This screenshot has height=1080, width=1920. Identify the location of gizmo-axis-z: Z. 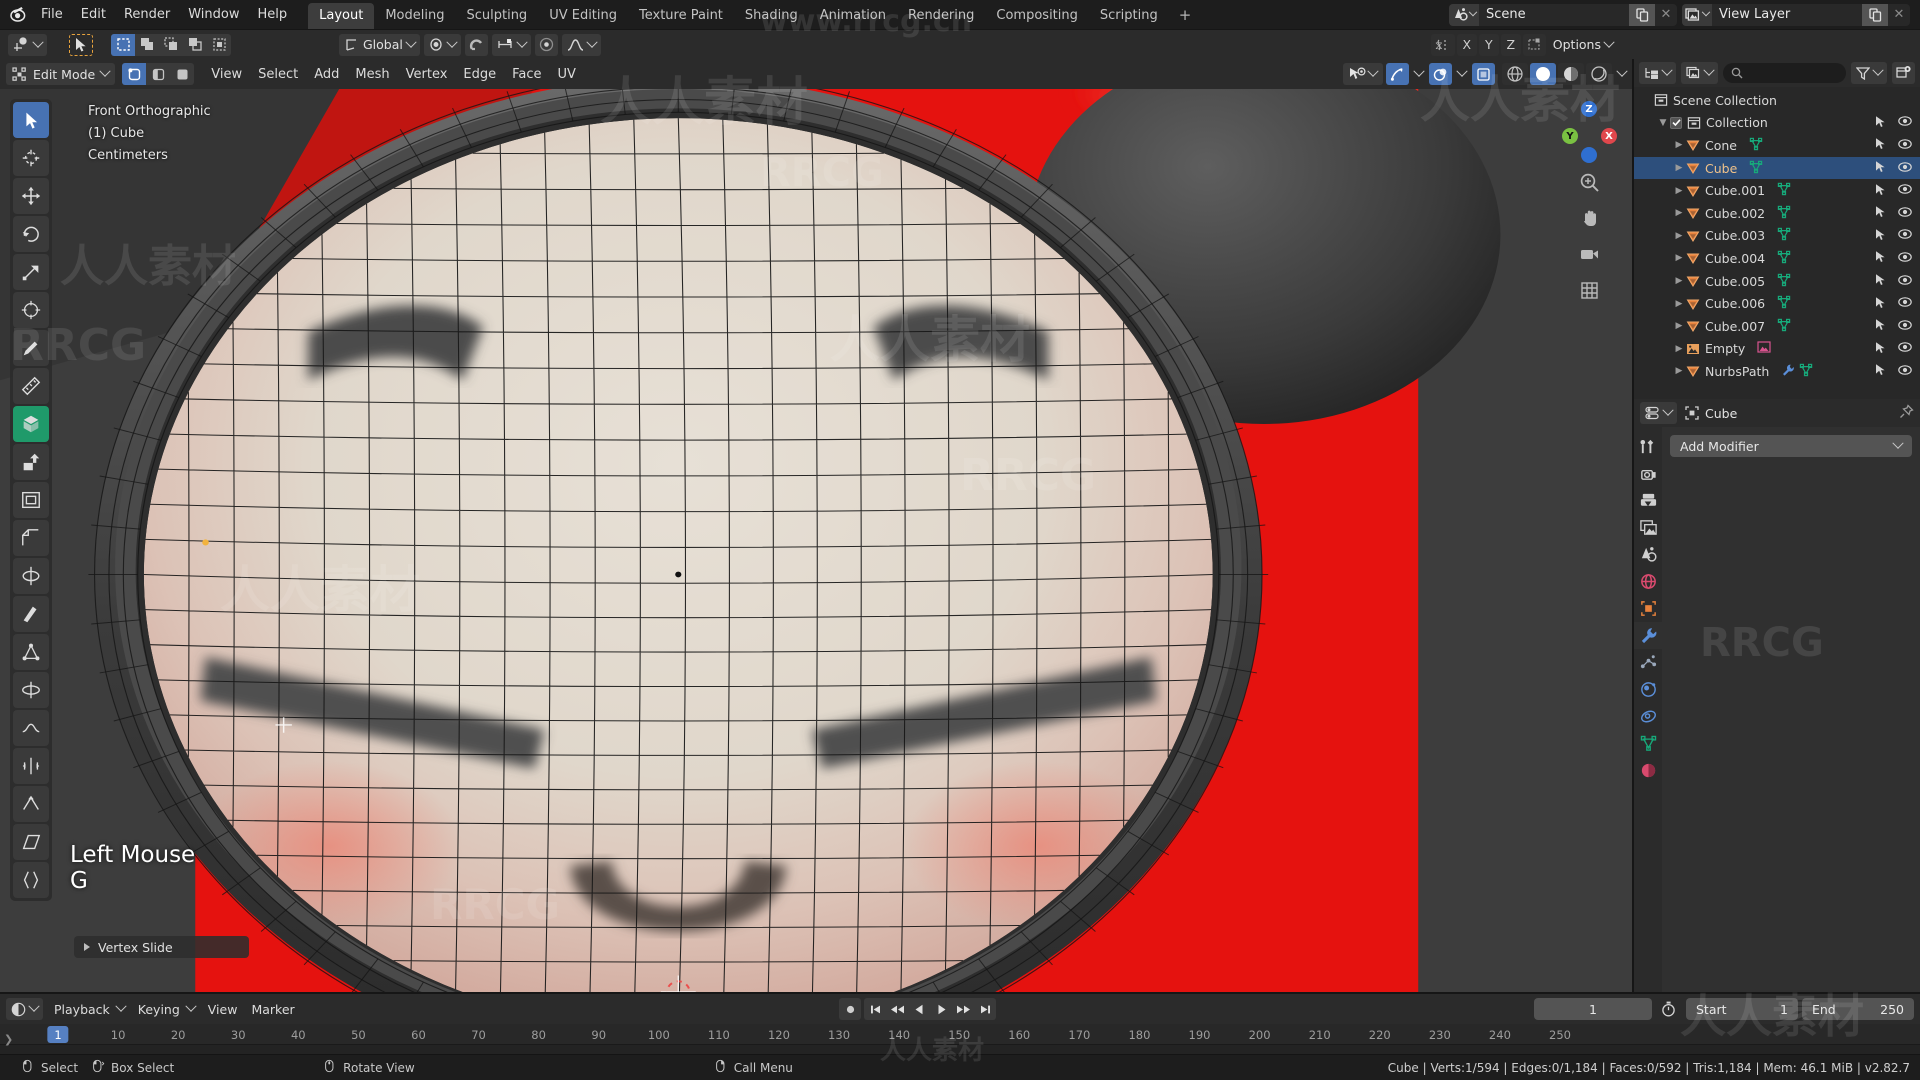
(1589, 109).